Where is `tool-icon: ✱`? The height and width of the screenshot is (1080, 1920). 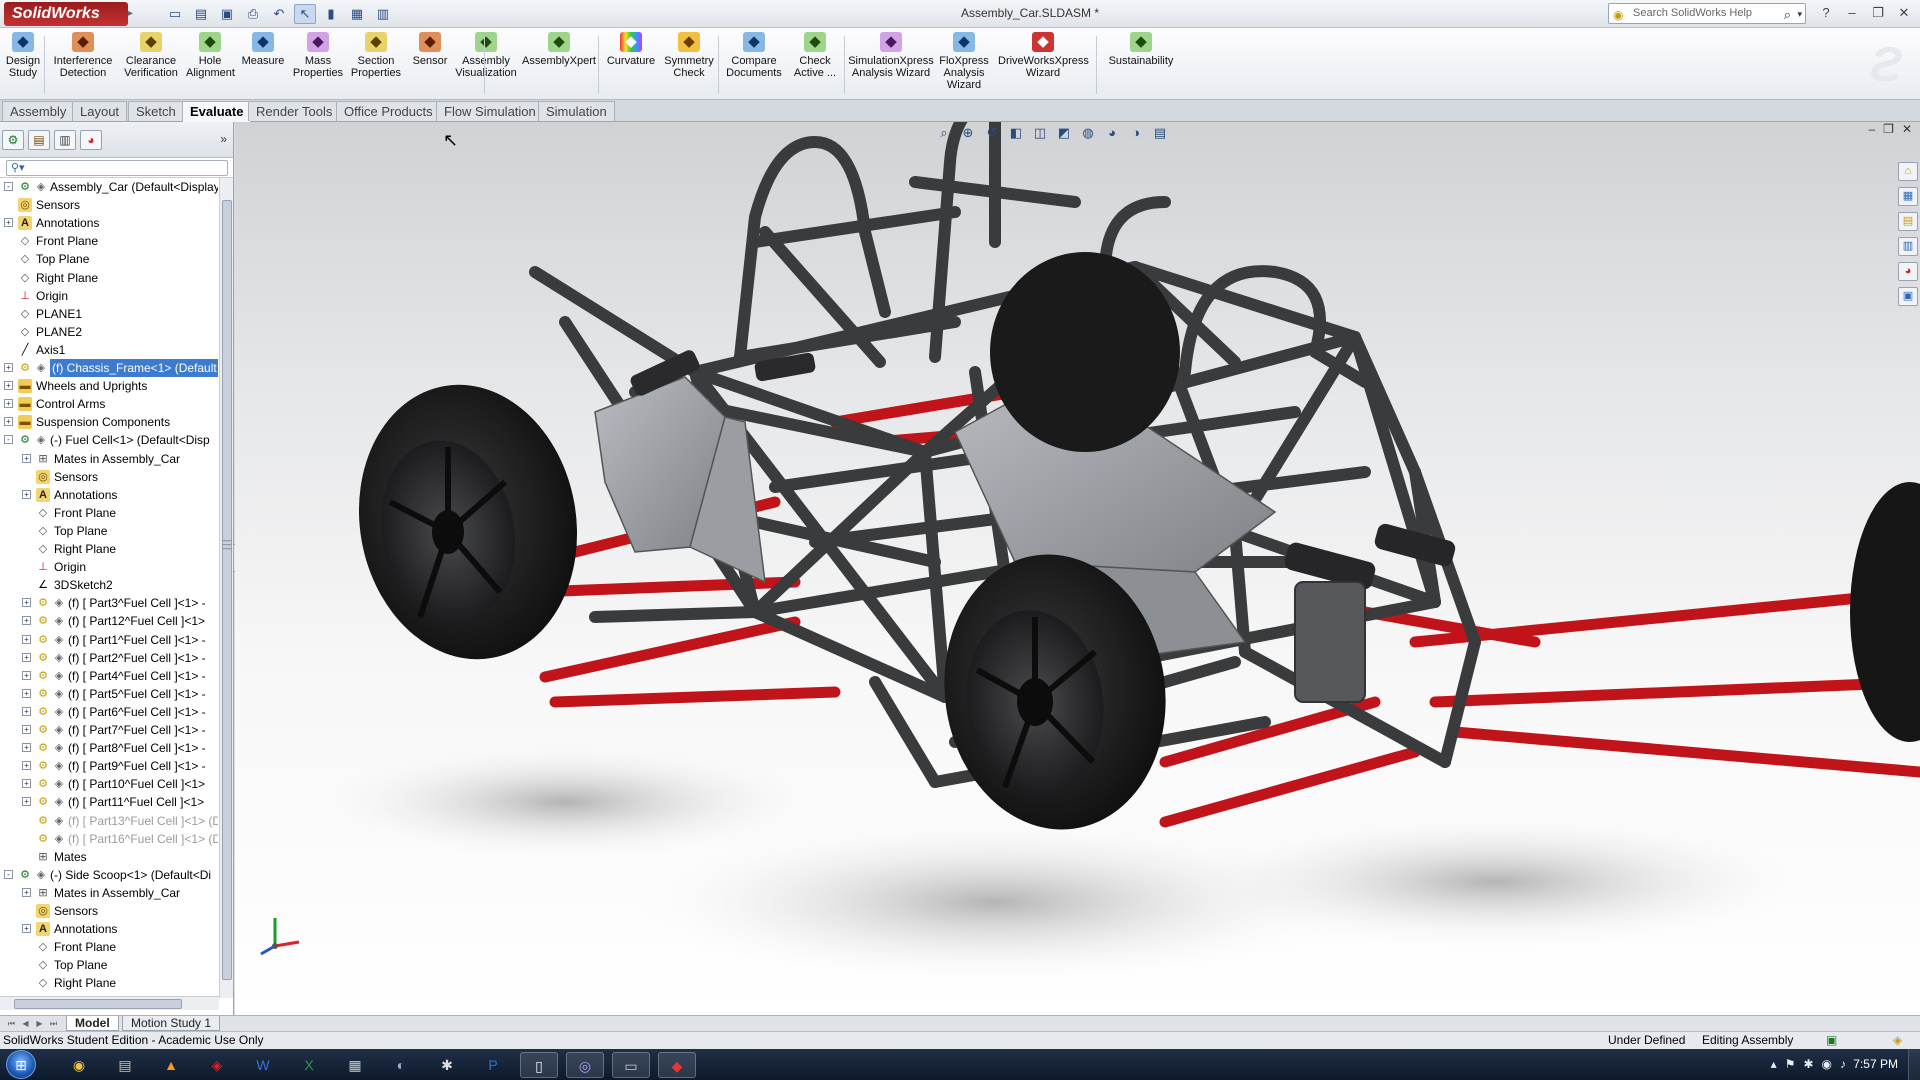
tool-icon: ✱ is located at coordinates (447, 1065).